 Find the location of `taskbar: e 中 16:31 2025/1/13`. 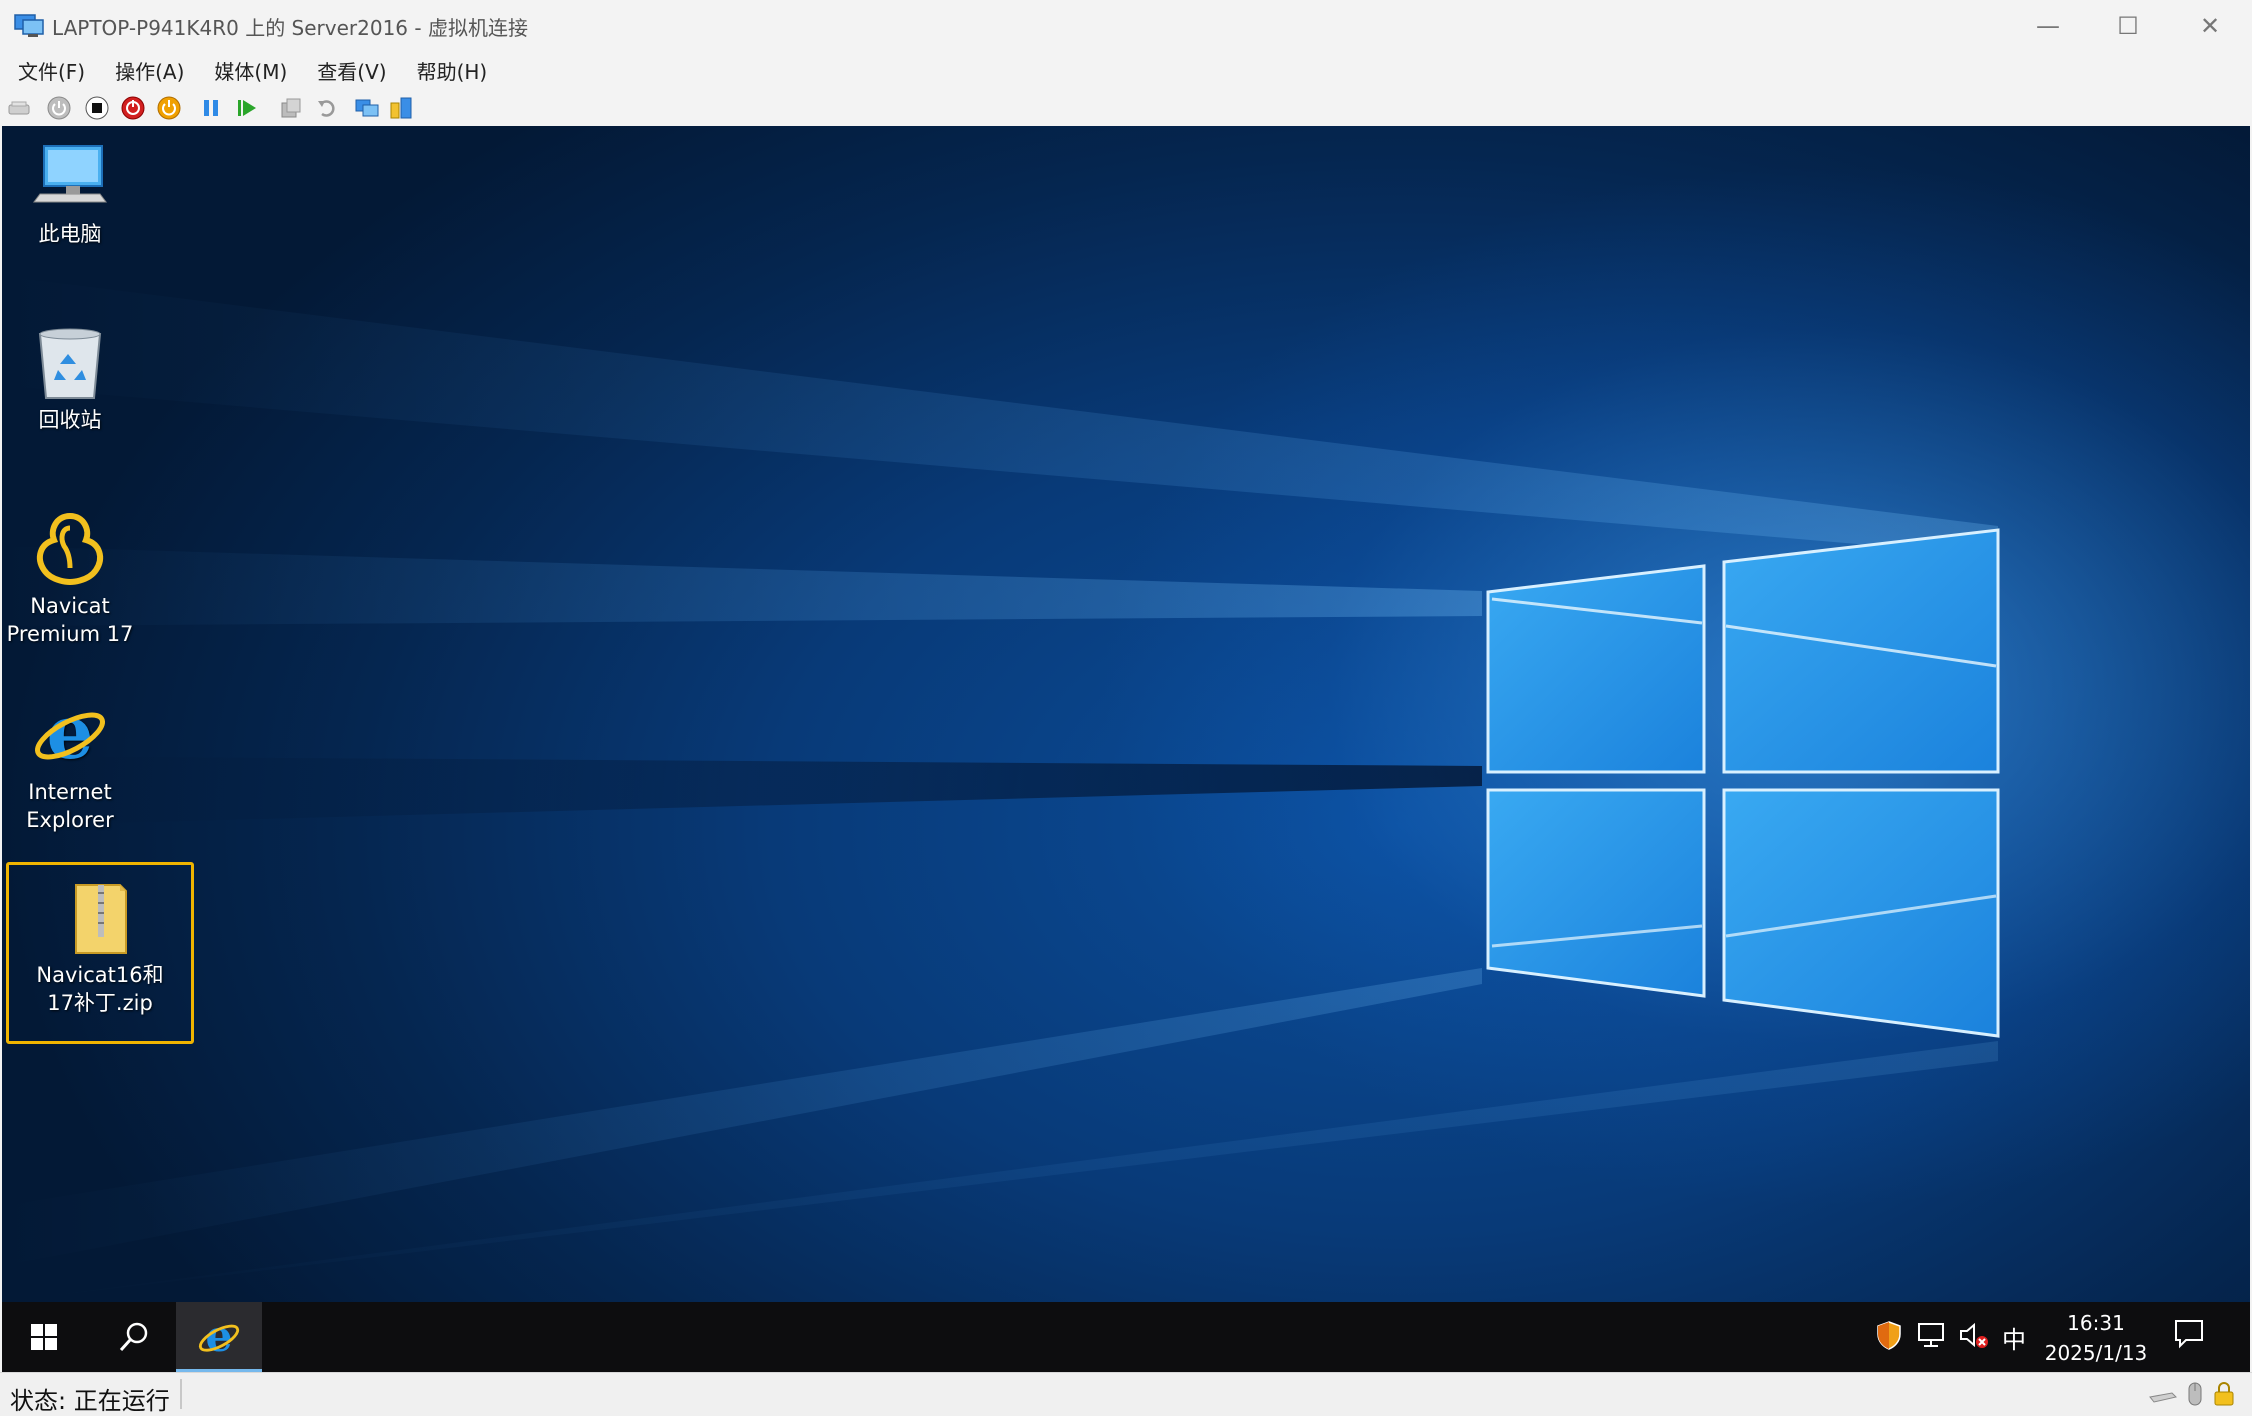

taskbar: e 中 16:31 2025/1/13 is located at coordinates (1126, 1337).